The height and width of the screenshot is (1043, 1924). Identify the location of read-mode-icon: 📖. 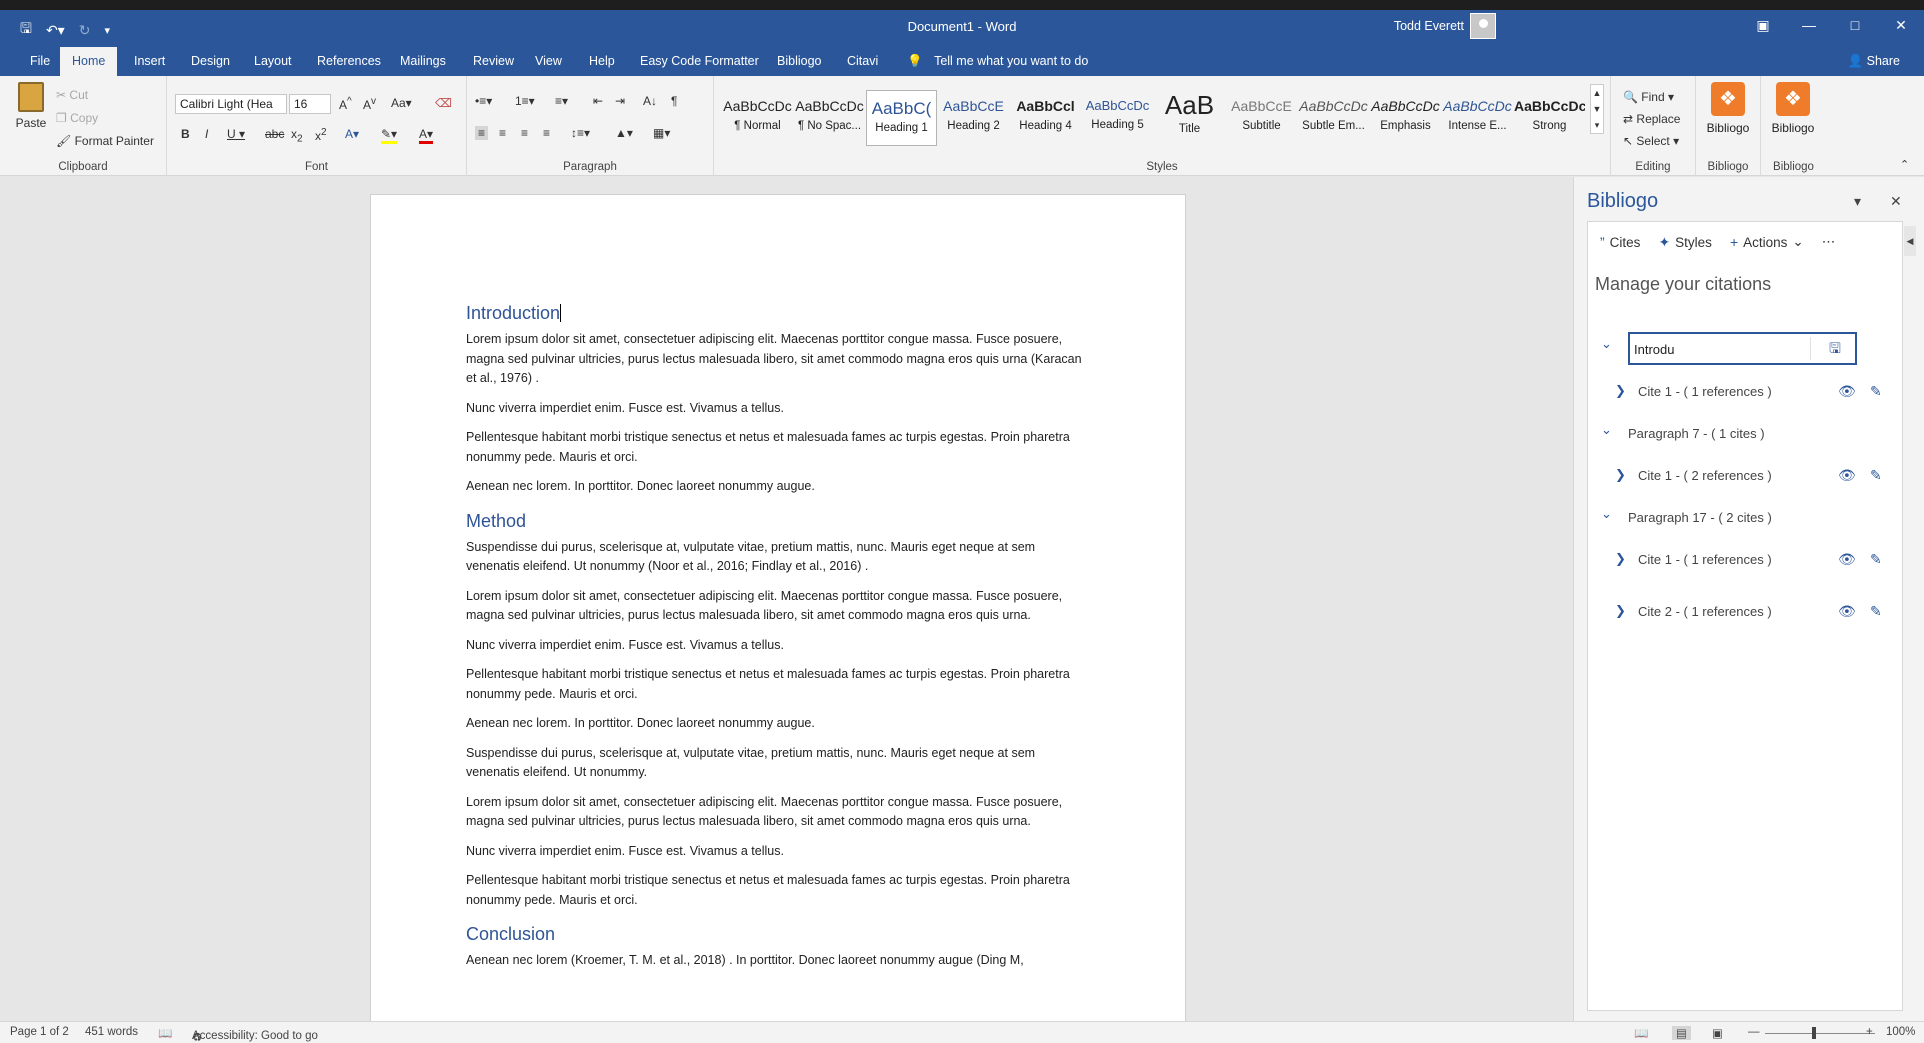
(1641, 1033).